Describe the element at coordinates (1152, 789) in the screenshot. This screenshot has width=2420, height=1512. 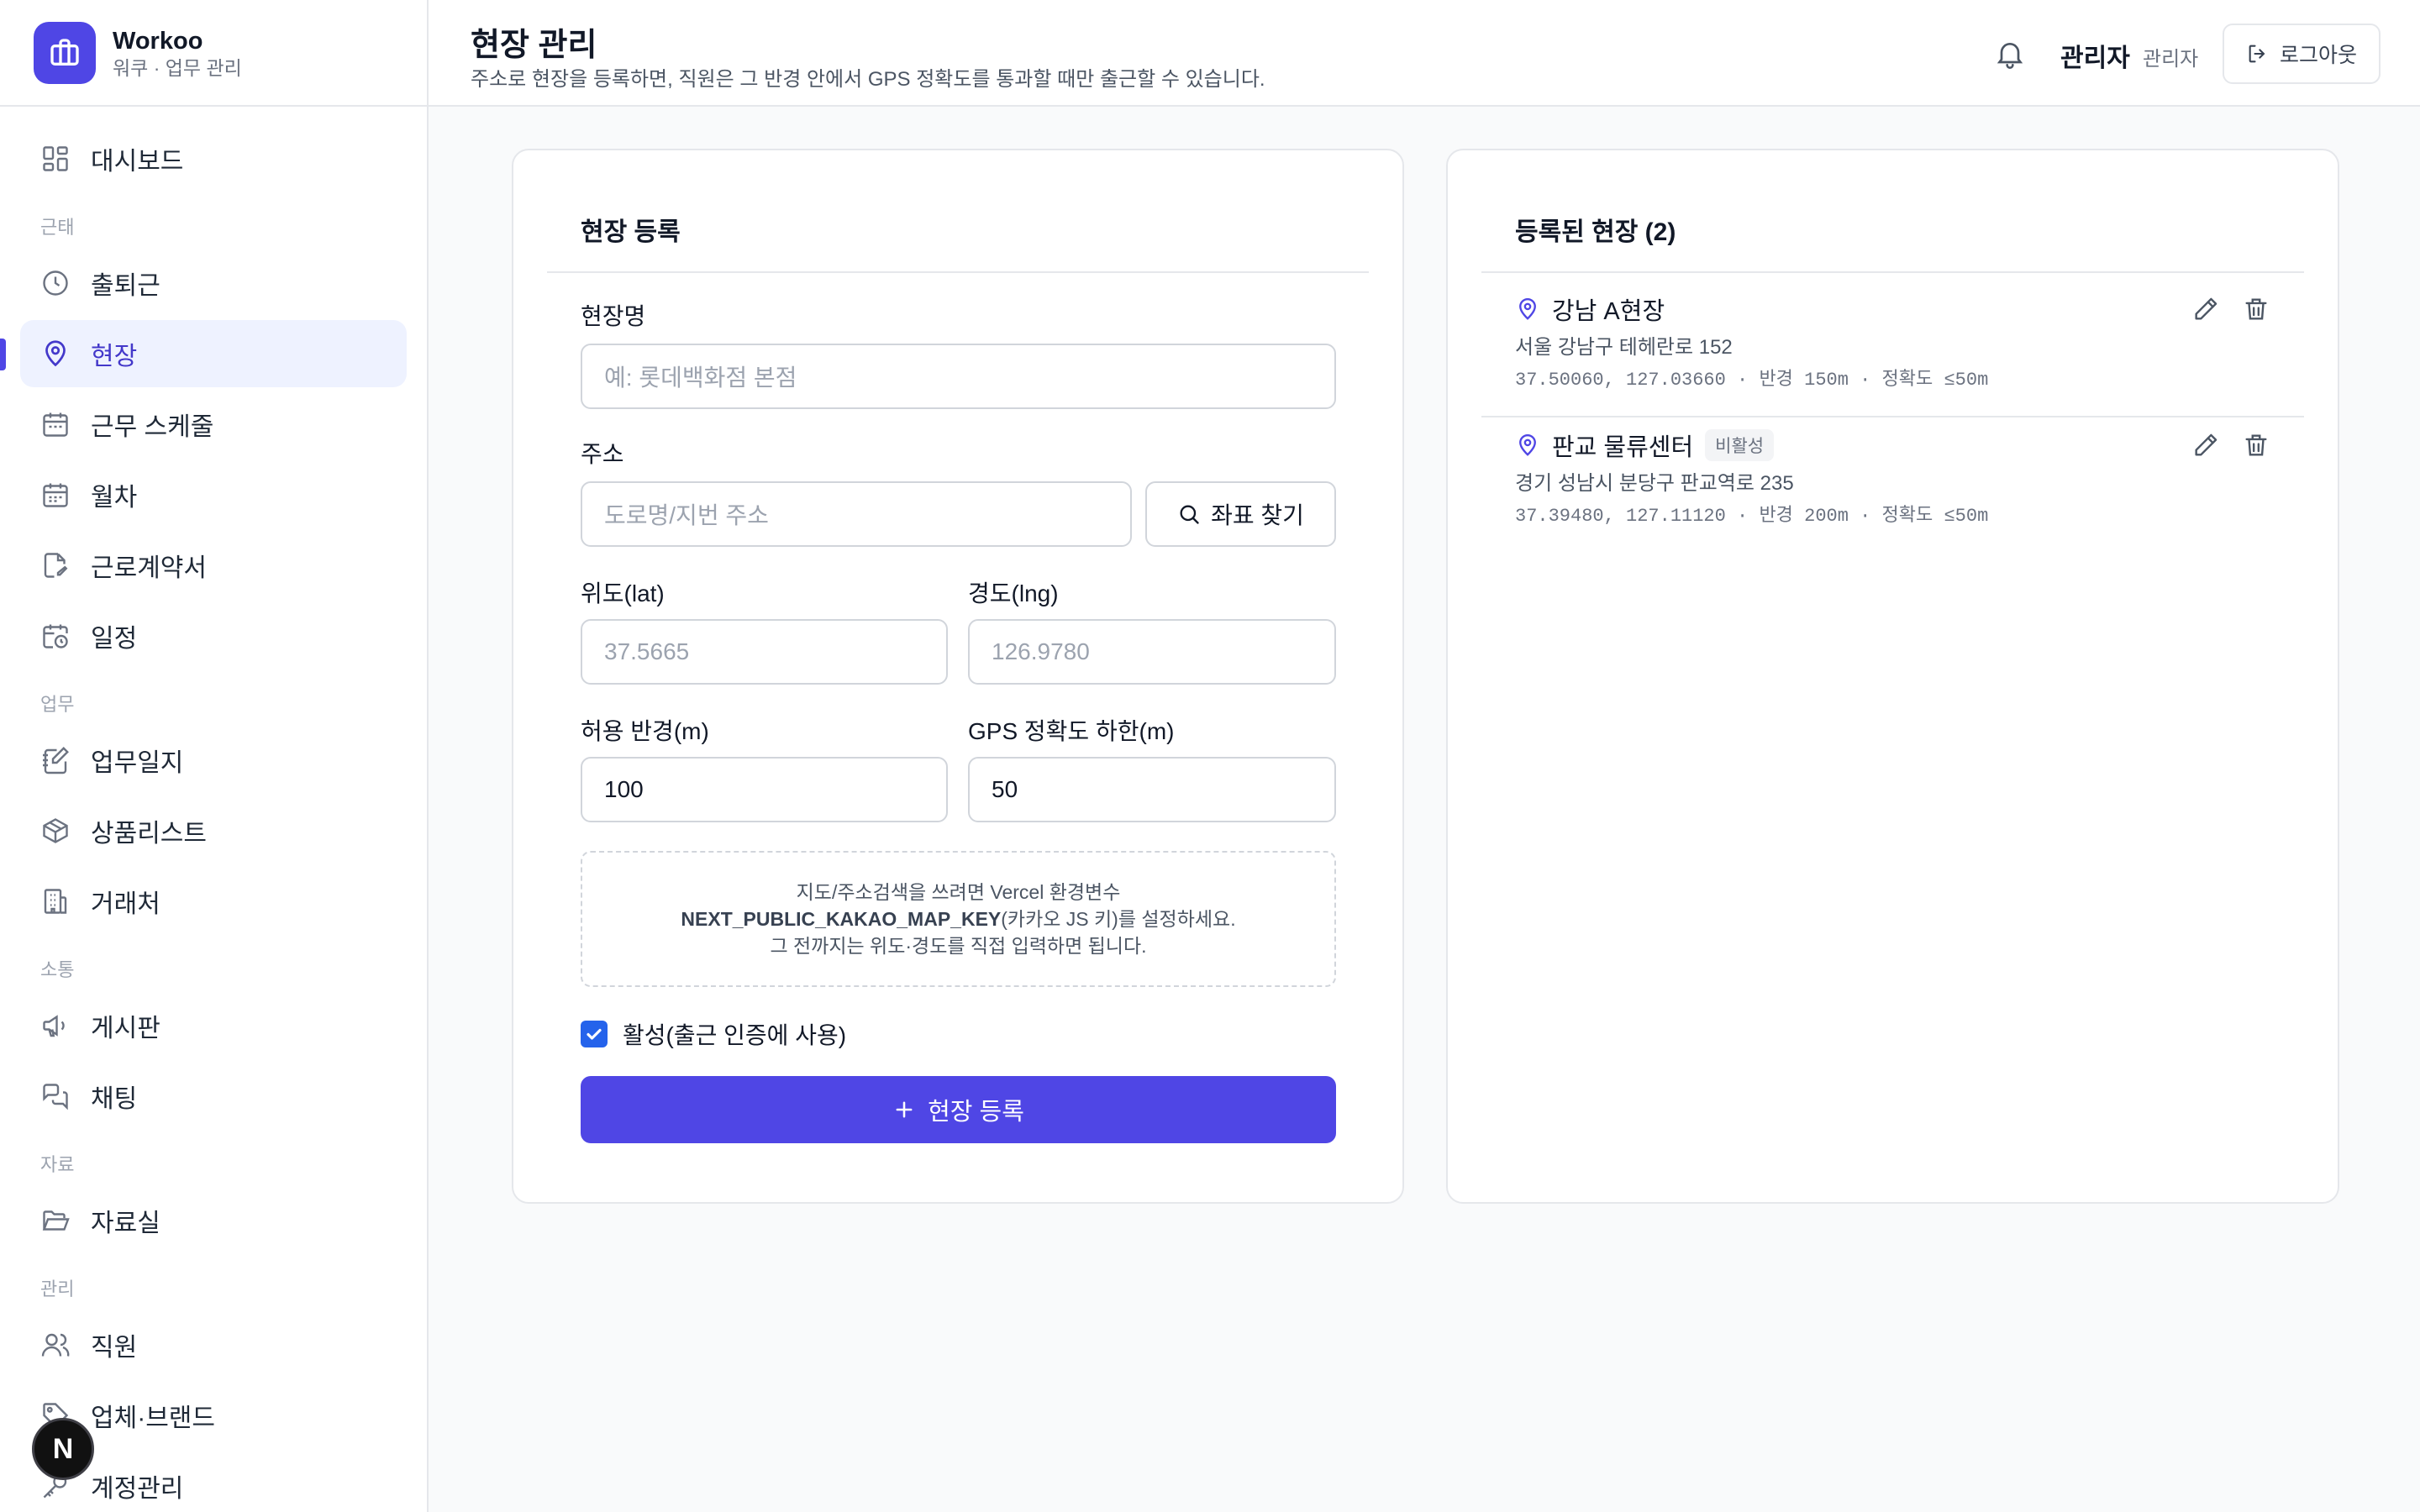
I see `gps-accuracy-input: 50` at that location.